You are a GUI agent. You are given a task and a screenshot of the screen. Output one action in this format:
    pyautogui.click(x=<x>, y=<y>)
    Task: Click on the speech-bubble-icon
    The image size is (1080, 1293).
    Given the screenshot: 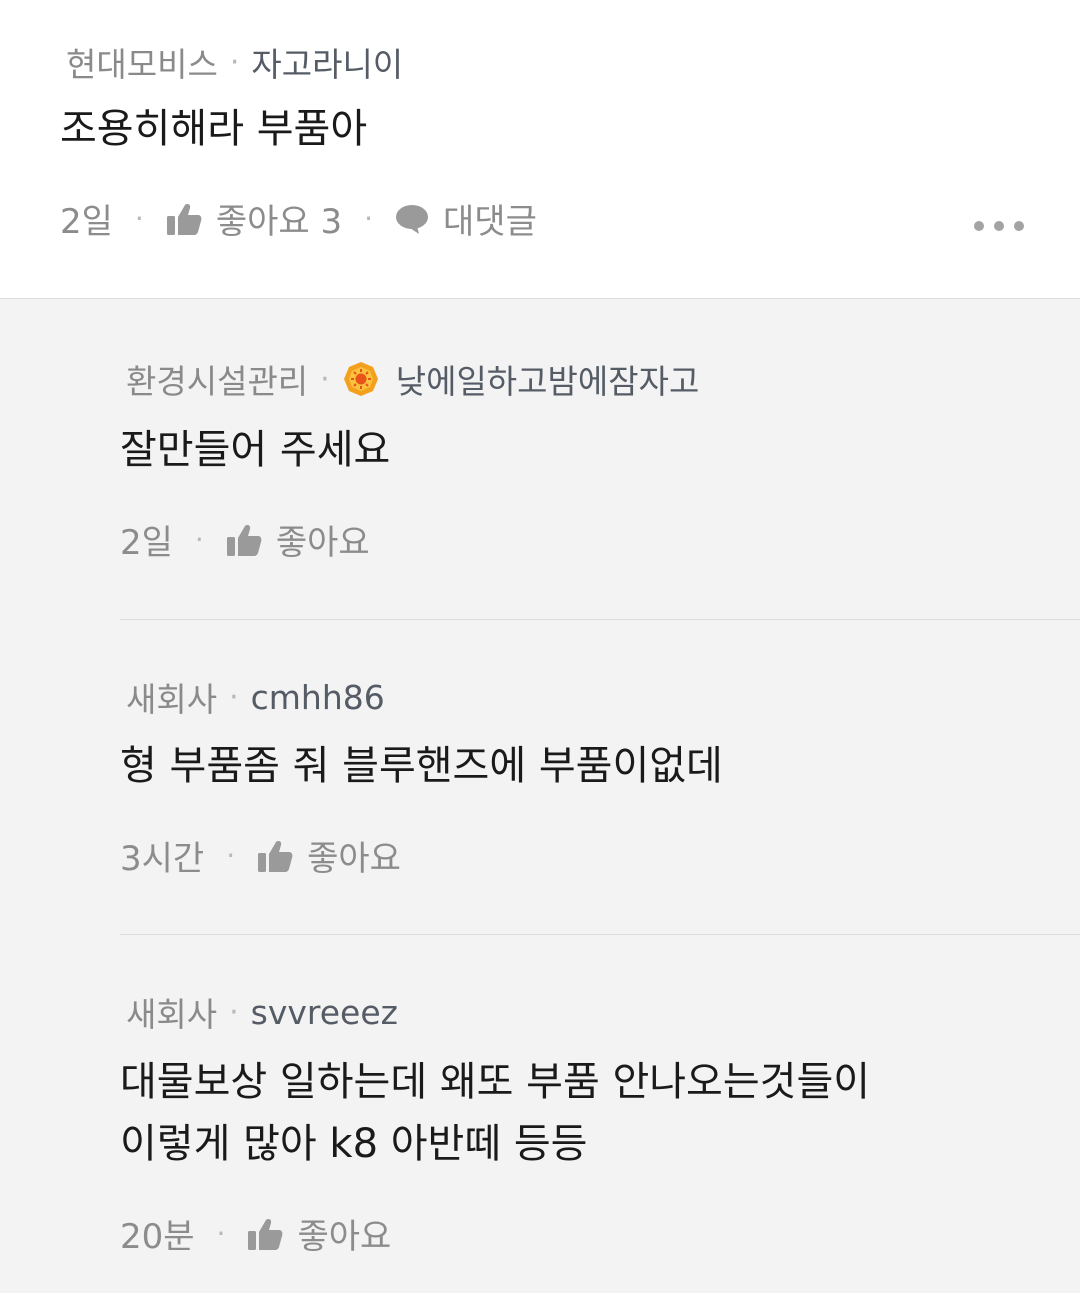 What is the action you would take?
    pyautogui.click(x=412, y=219)
    